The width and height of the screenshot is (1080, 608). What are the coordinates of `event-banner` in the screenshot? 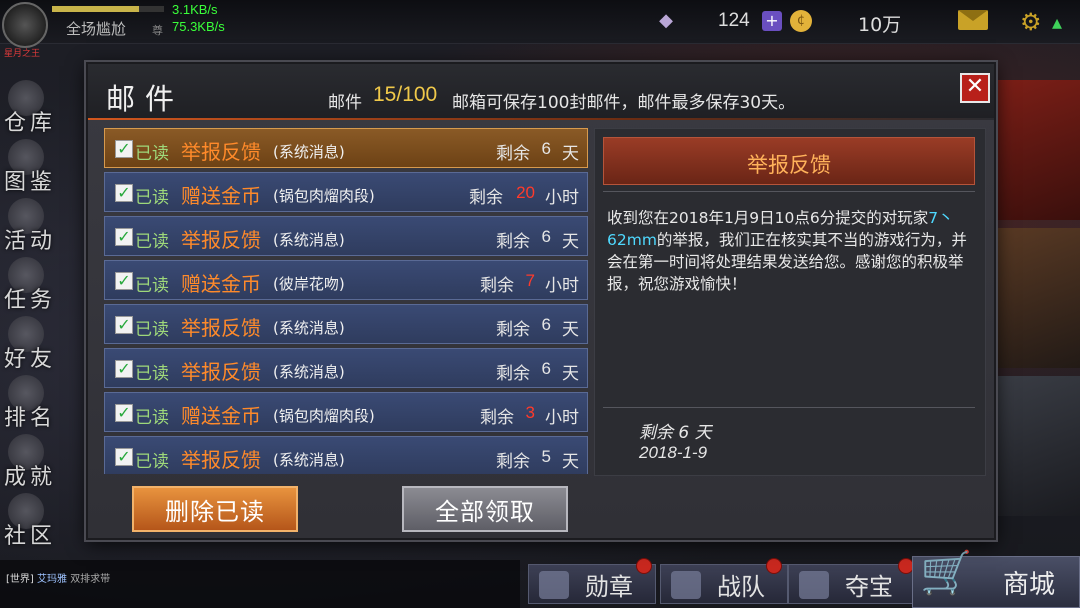 It's located at (1035, 150).